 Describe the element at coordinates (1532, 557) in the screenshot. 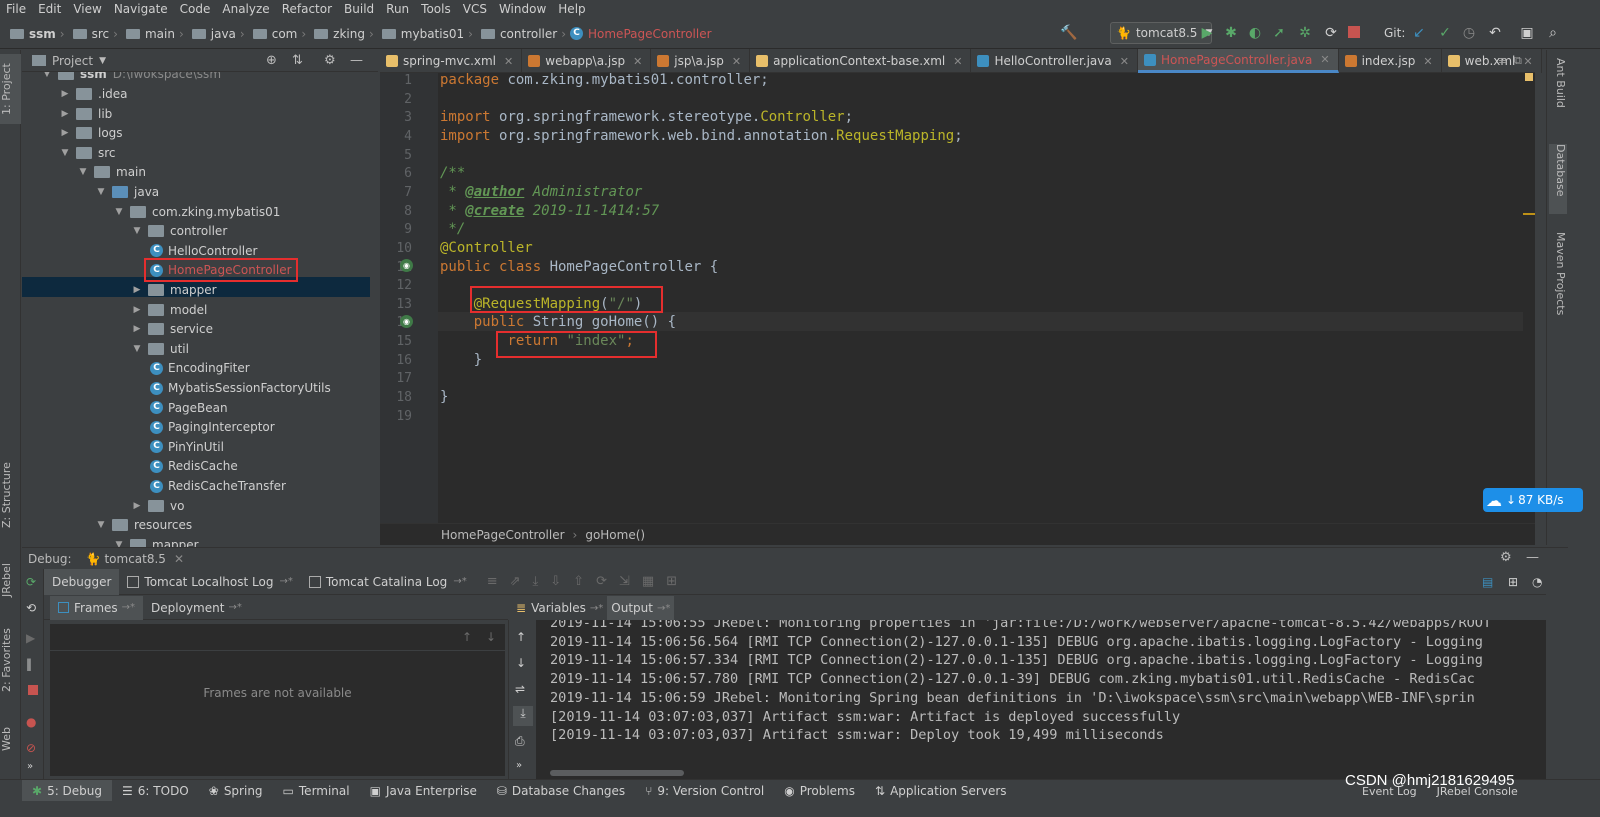

I see `hide-icon: —` at that location.